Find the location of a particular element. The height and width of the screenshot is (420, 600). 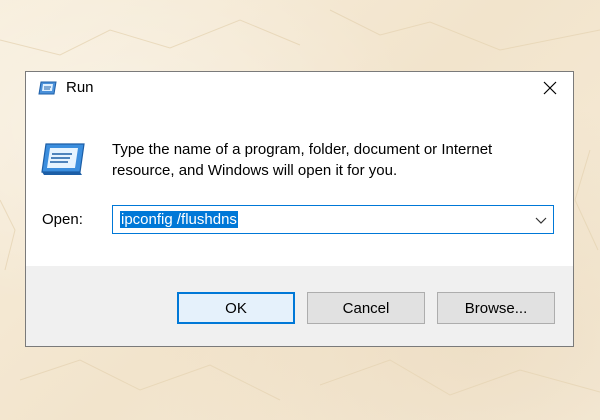

open-input-value: ipconfig /flushdns is located at coordinates (179, 219).